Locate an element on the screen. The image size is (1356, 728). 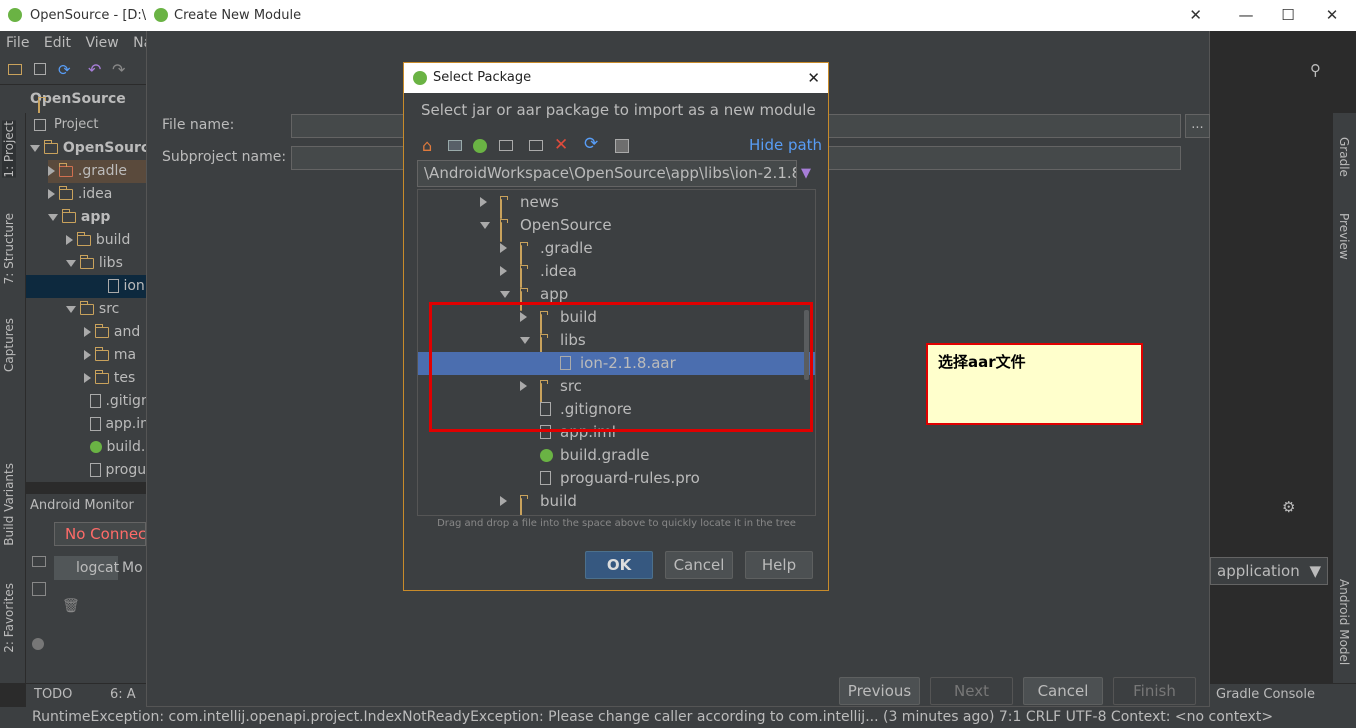
tab-gradle: Gradle is located at coordinates (1344, 157).